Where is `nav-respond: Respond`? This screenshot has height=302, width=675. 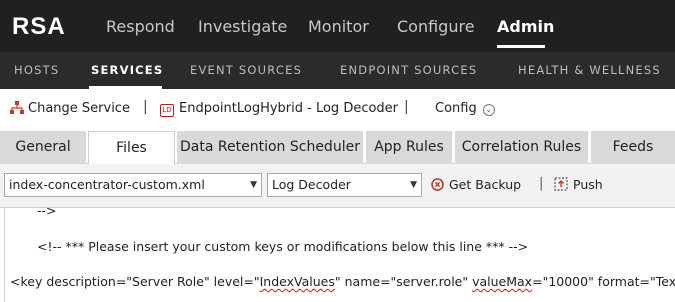
nav-respond: Respond is located at coordinates (140, 26).